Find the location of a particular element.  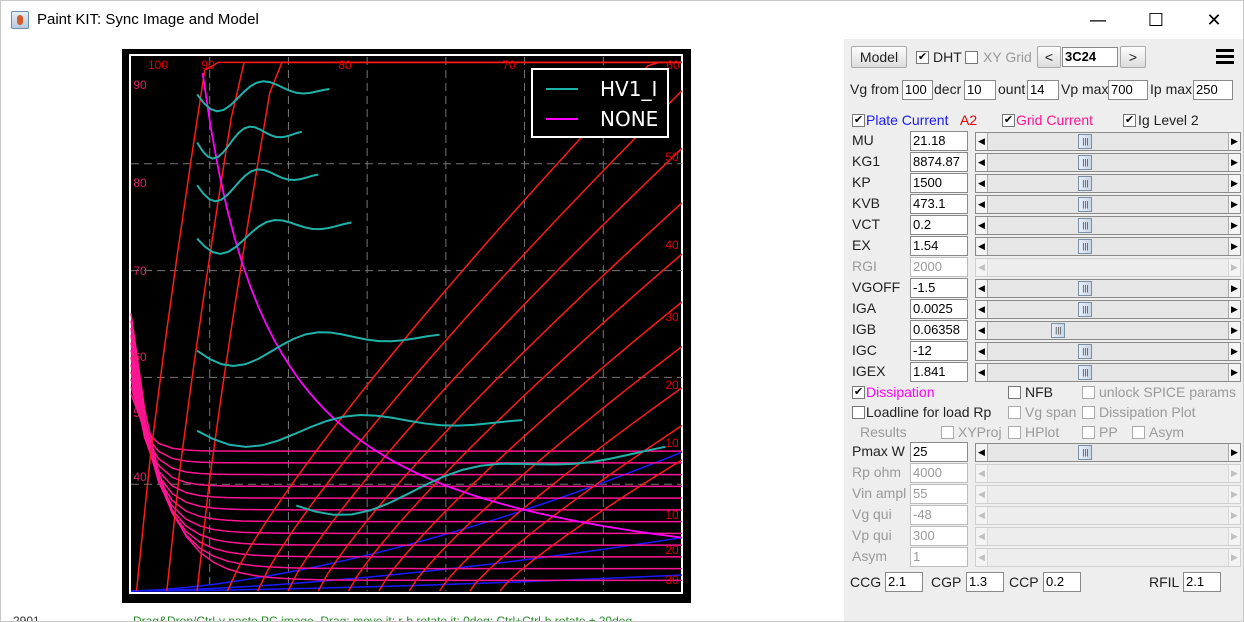

ig-level2-checkbox: ✔ is located at coordinates (1129, 120).